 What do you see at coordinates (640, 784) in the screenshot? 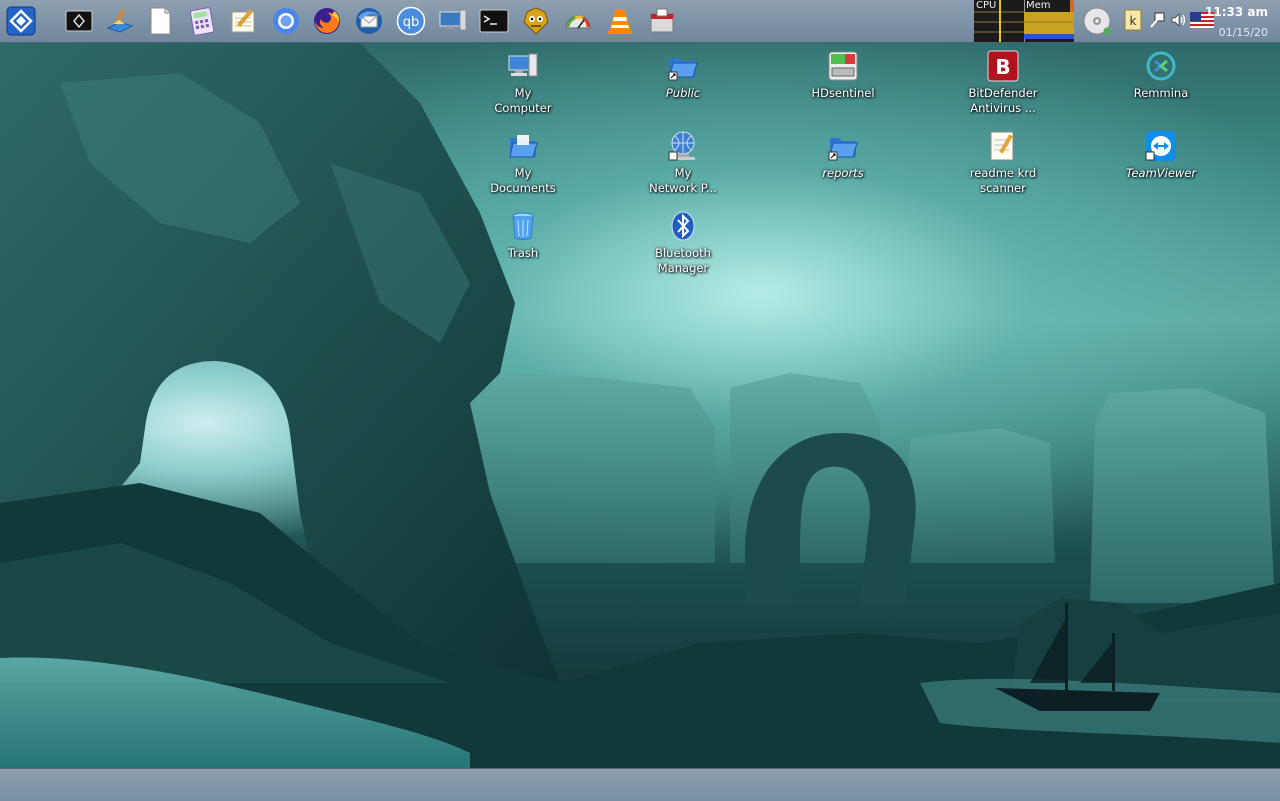
I see `taskbar` at bounding box center [640, 784].